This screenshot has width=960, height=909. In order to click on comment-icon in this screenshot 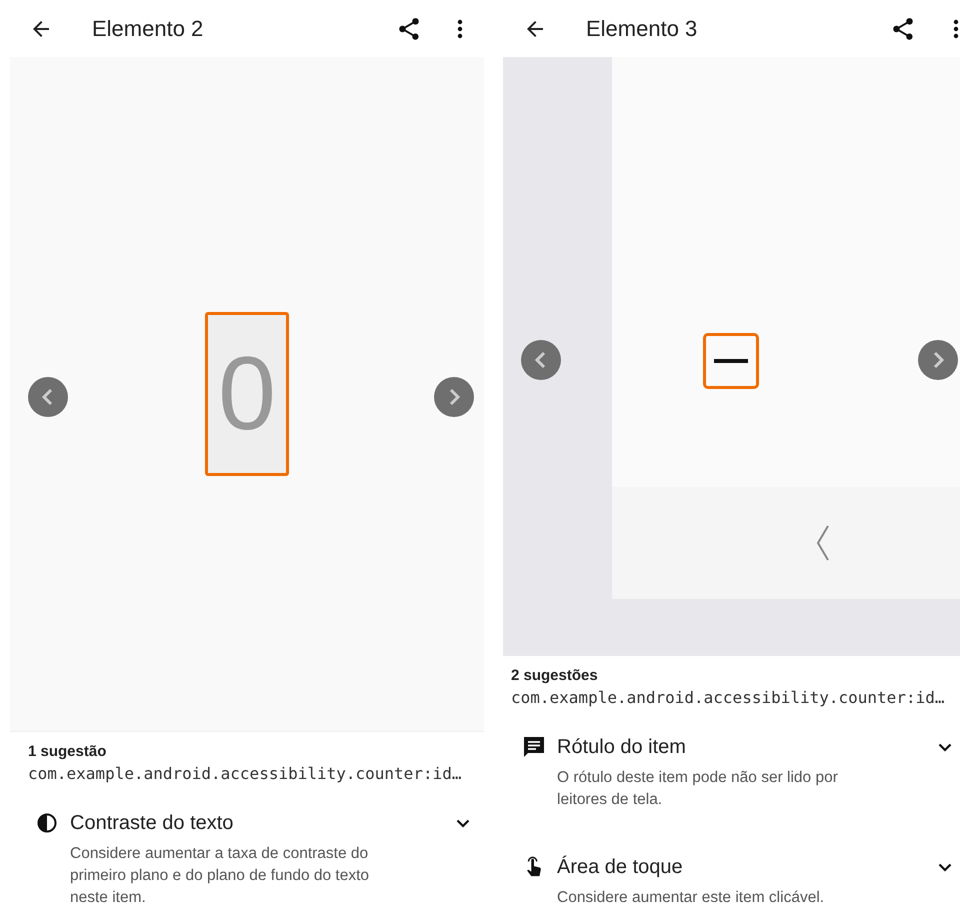, I will do `click(534, 747)`.